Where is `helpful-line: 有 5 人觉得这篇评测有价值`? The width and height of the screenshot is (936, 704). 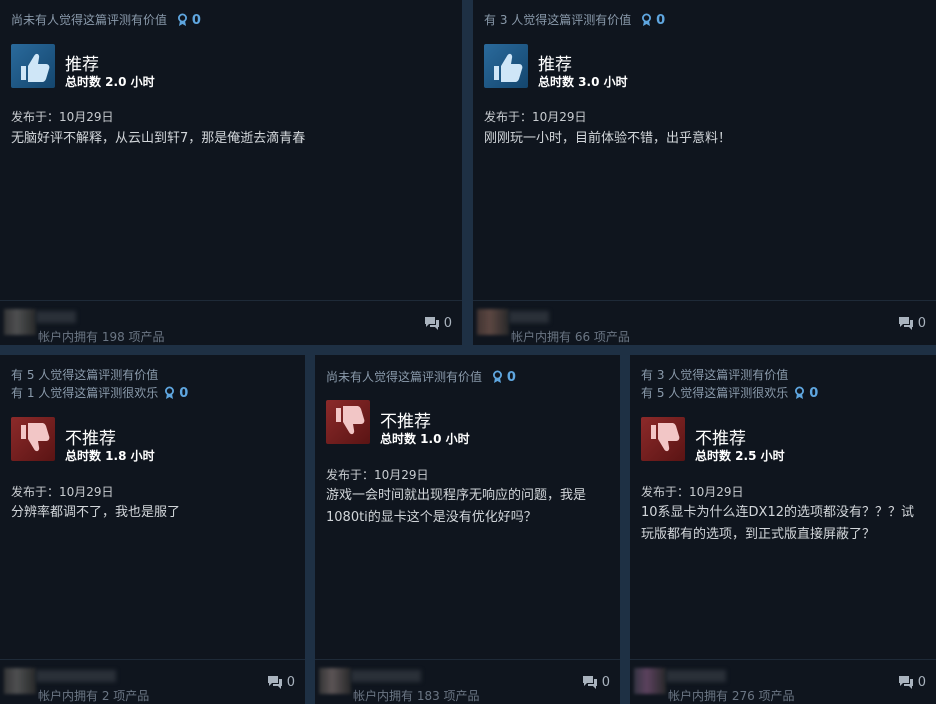
helpful-line: 有 5 人觉得这篇评测有价值 is located at coordinates (85, 375).